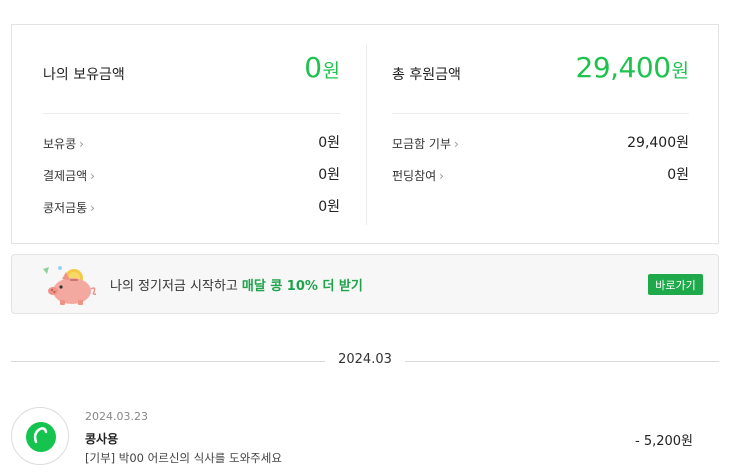  What do you see at coordinates (191, 174) in the screenshot?
I see `payment-amount-row: 결제금액 › 0원` at bounding box center [191, 174].